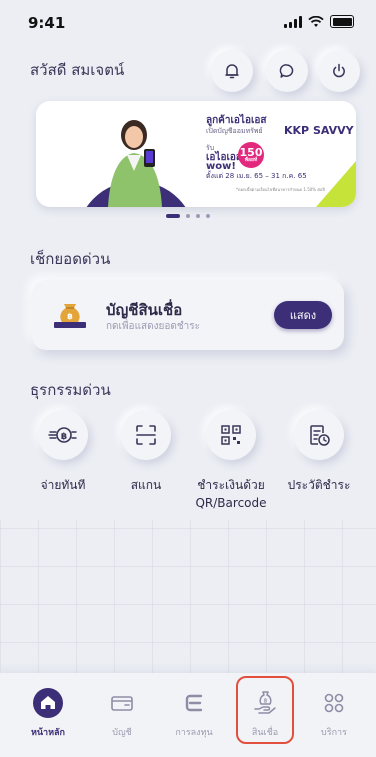  I want to click on greeting-text: สวัสดี สมเจตน์, so click(77, 70).